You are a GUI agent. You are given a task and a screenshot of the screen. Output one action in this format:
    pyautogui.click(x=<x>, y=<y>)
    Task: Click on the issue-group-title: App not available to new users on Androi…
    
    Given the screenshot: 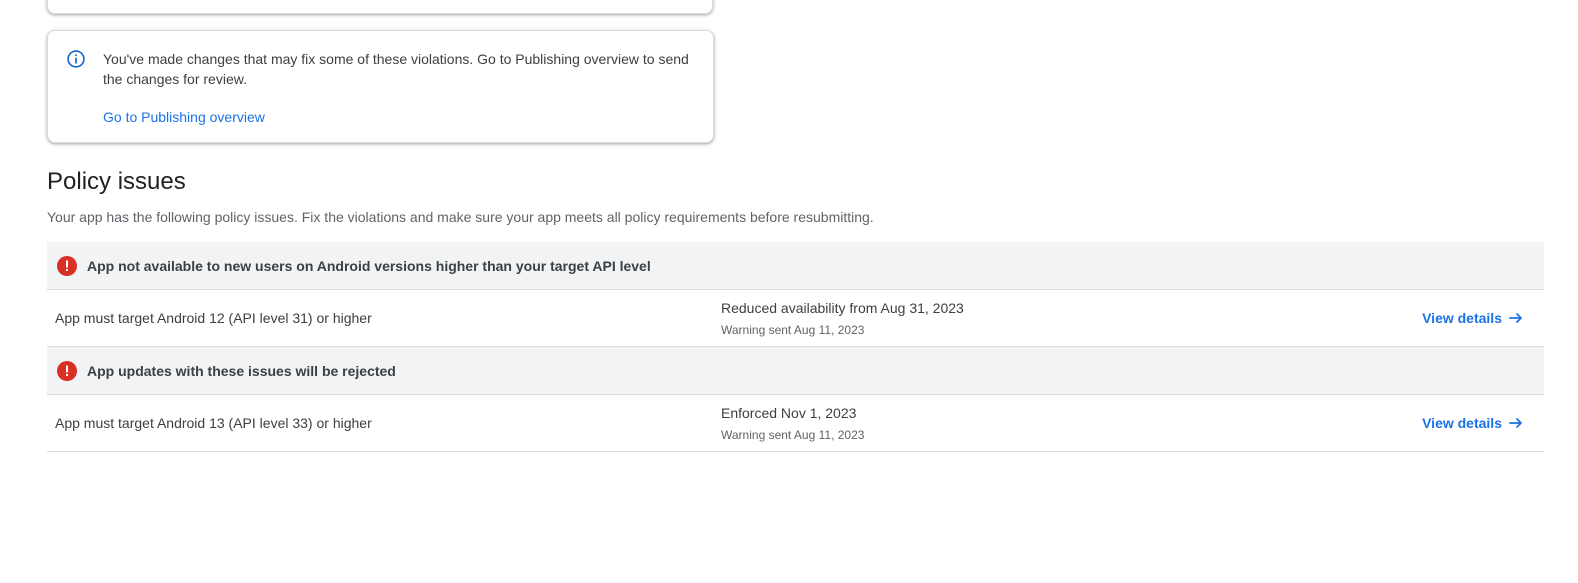 What is the action you would take?
    pyautogui.click(x=369, y=265)
    